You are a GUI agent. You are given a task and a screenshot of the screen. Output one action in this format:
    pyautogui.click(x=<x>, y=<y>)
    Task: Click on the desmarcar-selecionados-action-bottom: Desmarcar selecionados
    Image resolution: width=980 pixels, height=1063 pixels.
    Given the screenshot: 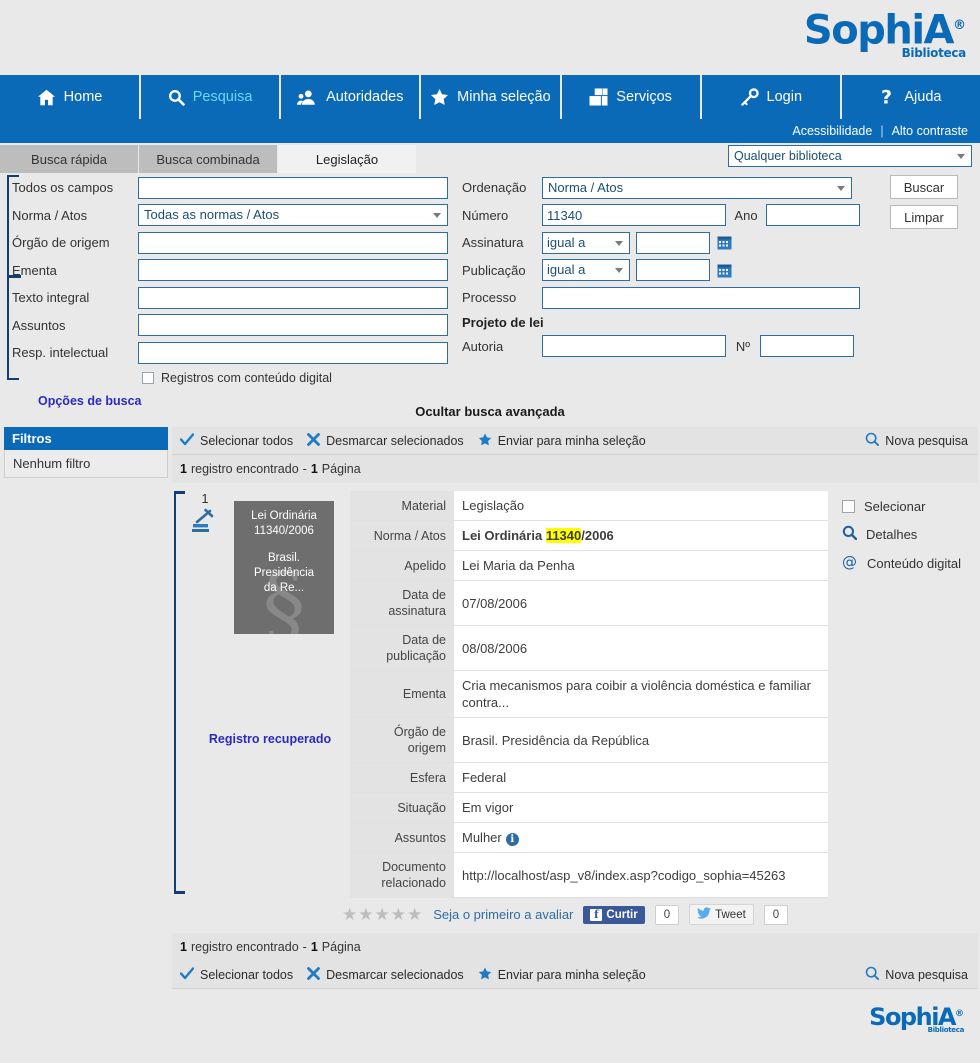 What is the action you would take?
    pyautogui.click(x=385, y=974)
    